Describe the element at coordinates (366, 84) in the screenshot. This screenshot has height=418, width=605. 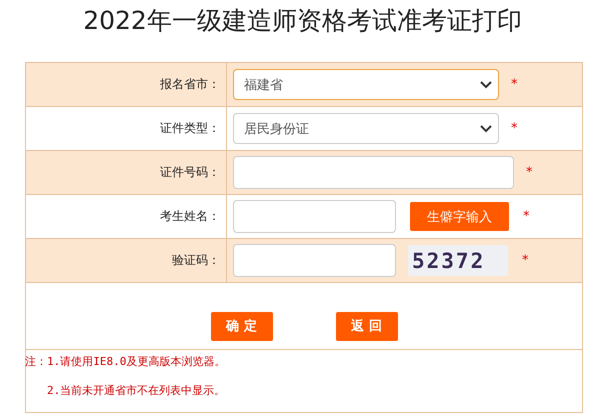
I see `dropdown: 福建省` at that location.